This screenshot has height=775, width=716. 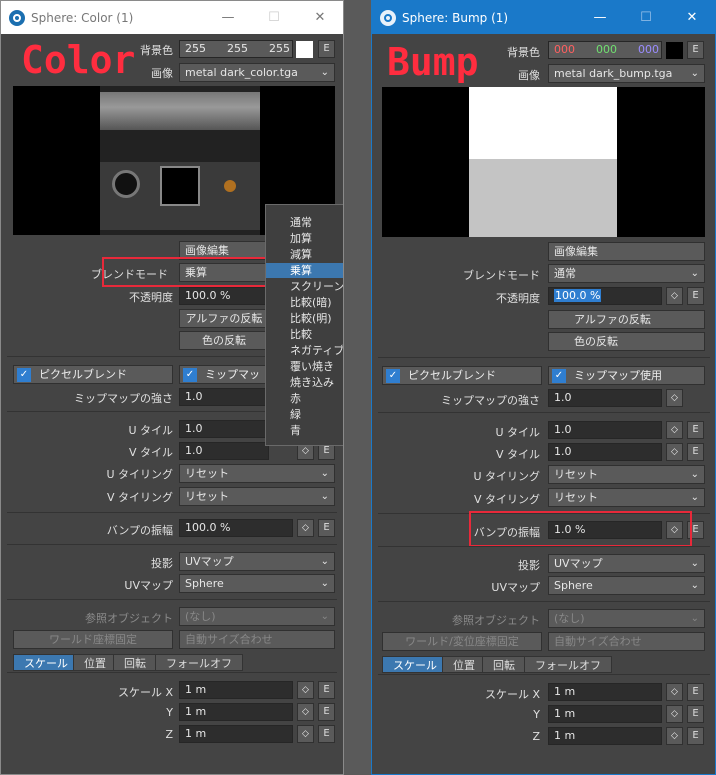 What do you see at coordinates (304, 350) in the screenshot?
I see `menu-item-negative: ネガティブ` at bounding box center [304, 350].